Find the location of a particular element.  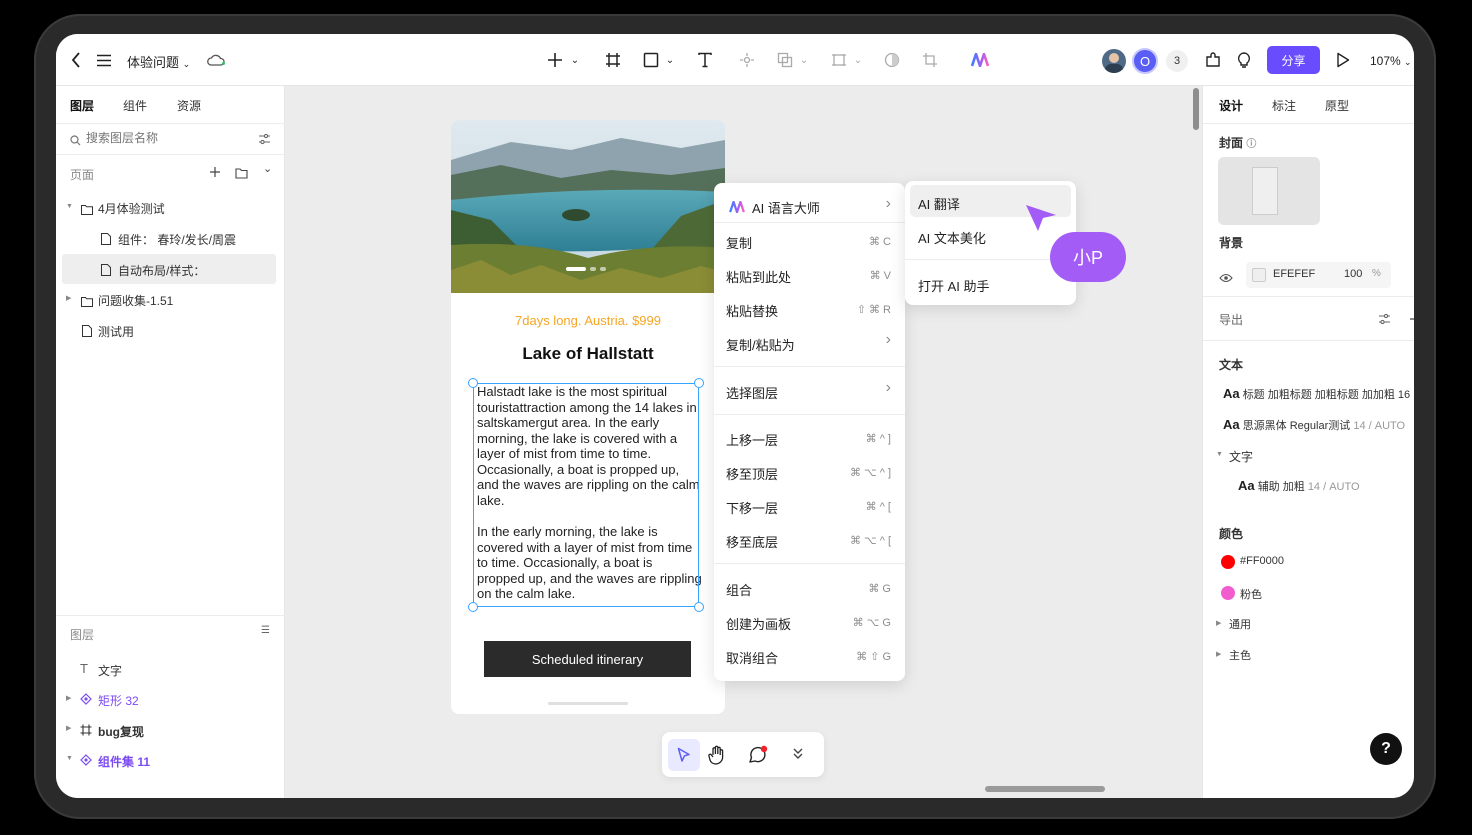

color-name: #FF0000 is located at coordinates (1262, 561).